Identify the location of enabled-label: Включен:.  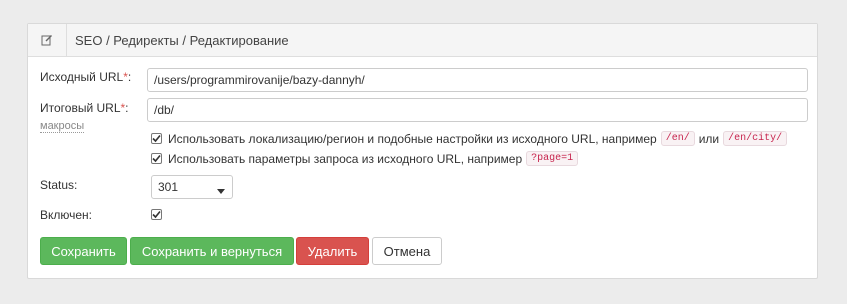
(66, 215).